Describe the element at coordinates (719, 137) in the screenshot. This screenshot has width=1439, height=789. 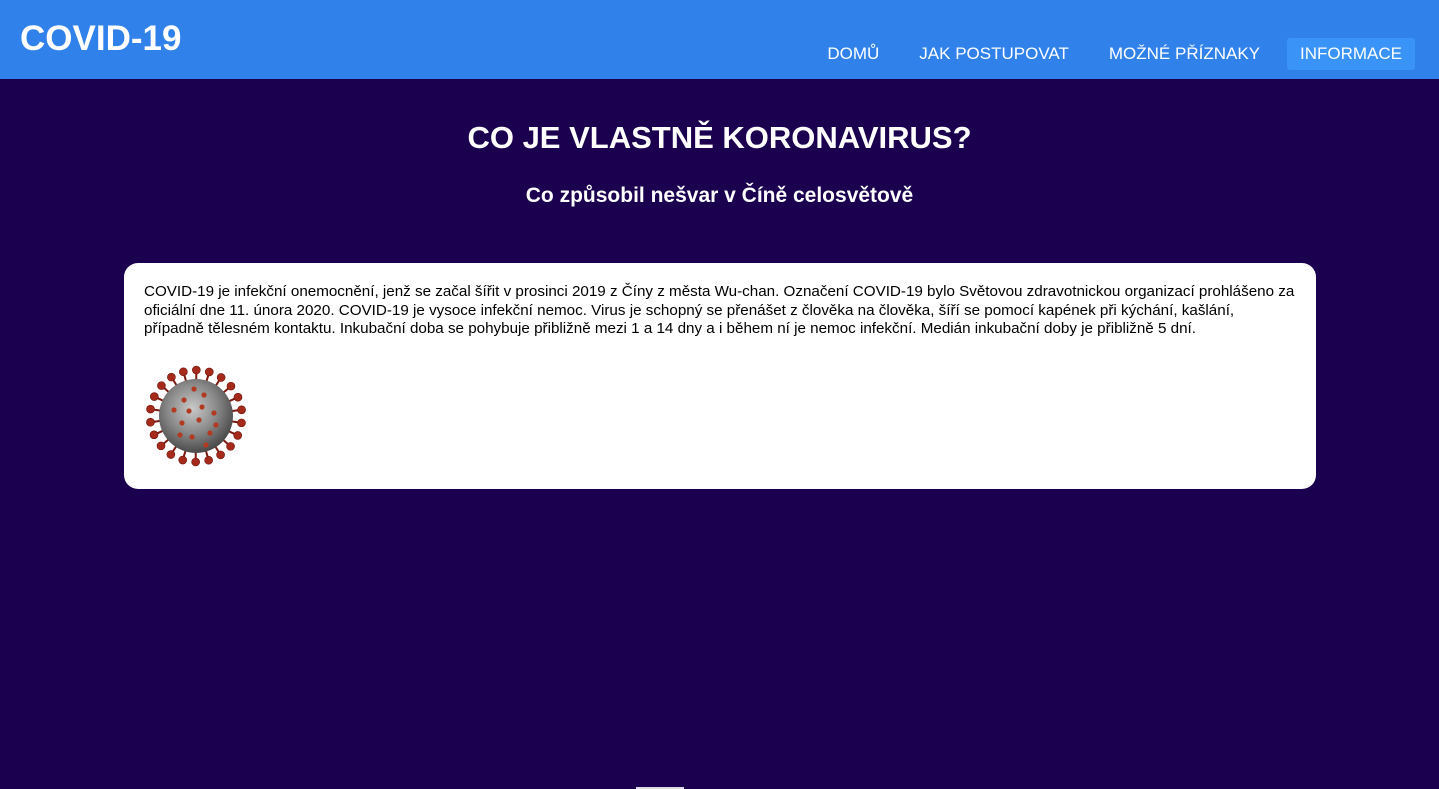
I see `page-title: CO JE VLASTNĚ KORONAVIRUS?` at that location.